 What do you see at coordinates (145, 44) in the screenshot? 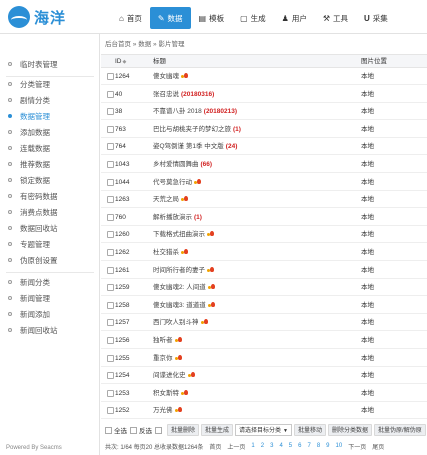
I see `breadcrumb: 后台首页 » 数据 » 影片管理` at bounding box center [145, 44].